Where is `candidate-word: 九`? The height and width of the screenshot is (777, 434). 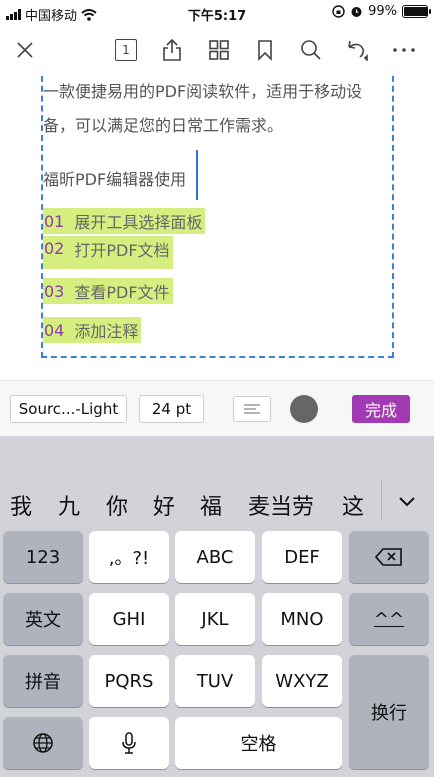
candidate-word: 九 is located at coordinates (69, 505).